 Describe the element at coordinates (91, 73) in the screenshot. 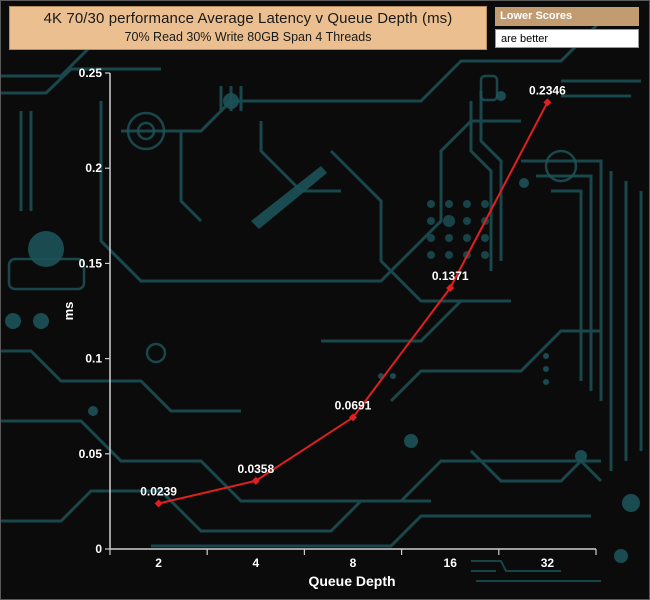

I see `y-tick-label: 0.25` at that location.